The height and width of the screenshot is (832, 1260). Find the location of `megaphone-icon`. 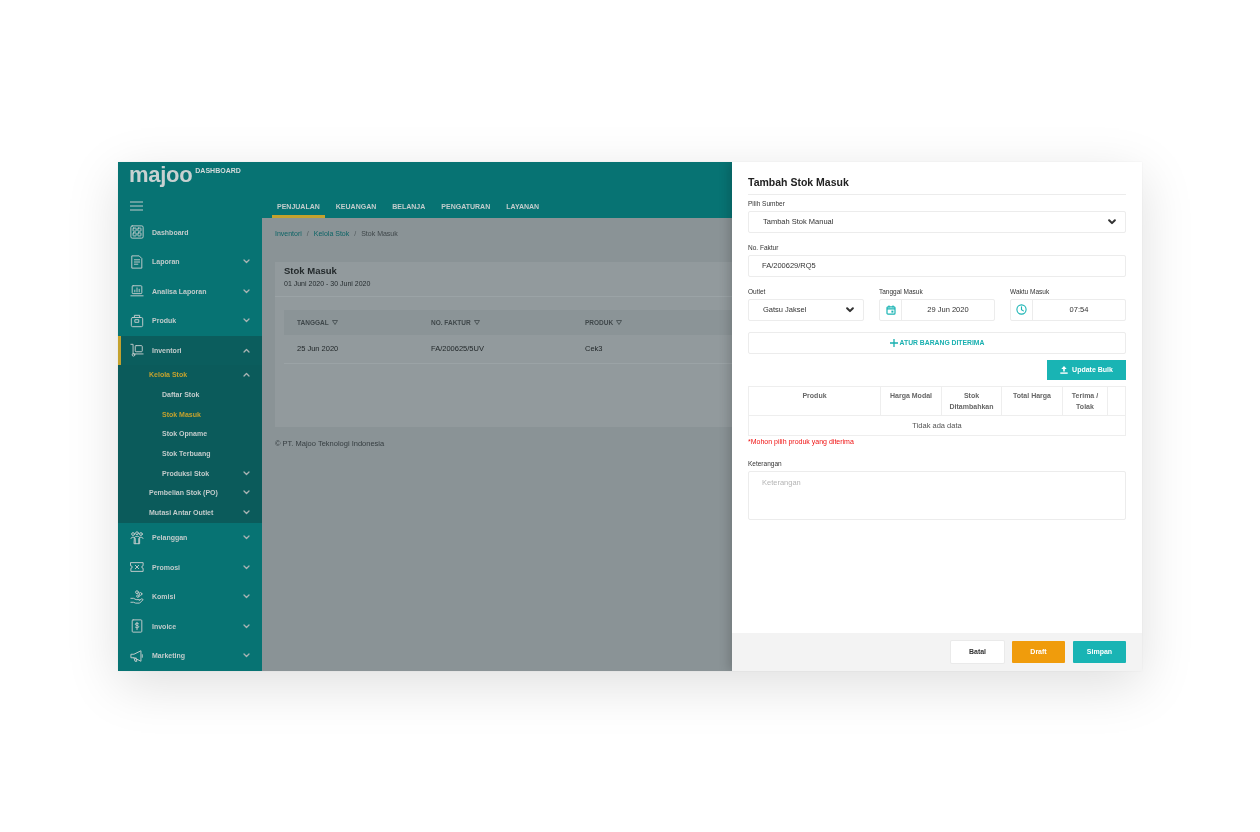

megaphone-icon is located at coordinates (137, 655).